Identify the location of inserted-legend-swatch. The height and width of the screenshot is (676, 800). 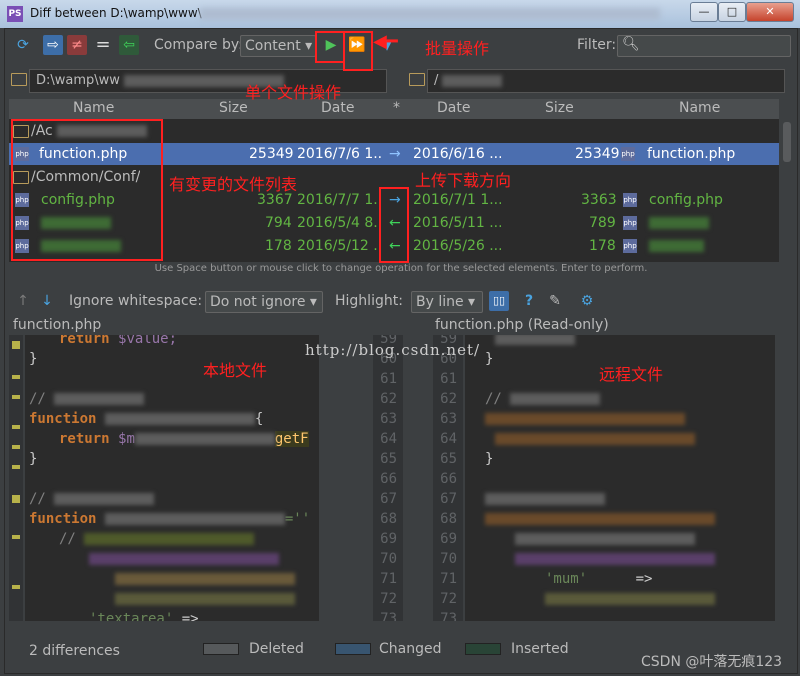
(483, 649).